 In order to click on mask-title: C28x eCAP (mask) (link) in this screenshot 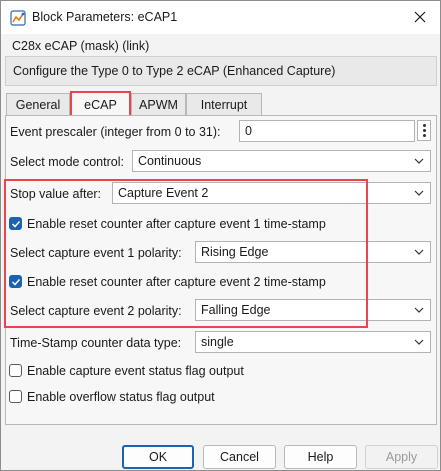, I will do `click(81, 46)`.